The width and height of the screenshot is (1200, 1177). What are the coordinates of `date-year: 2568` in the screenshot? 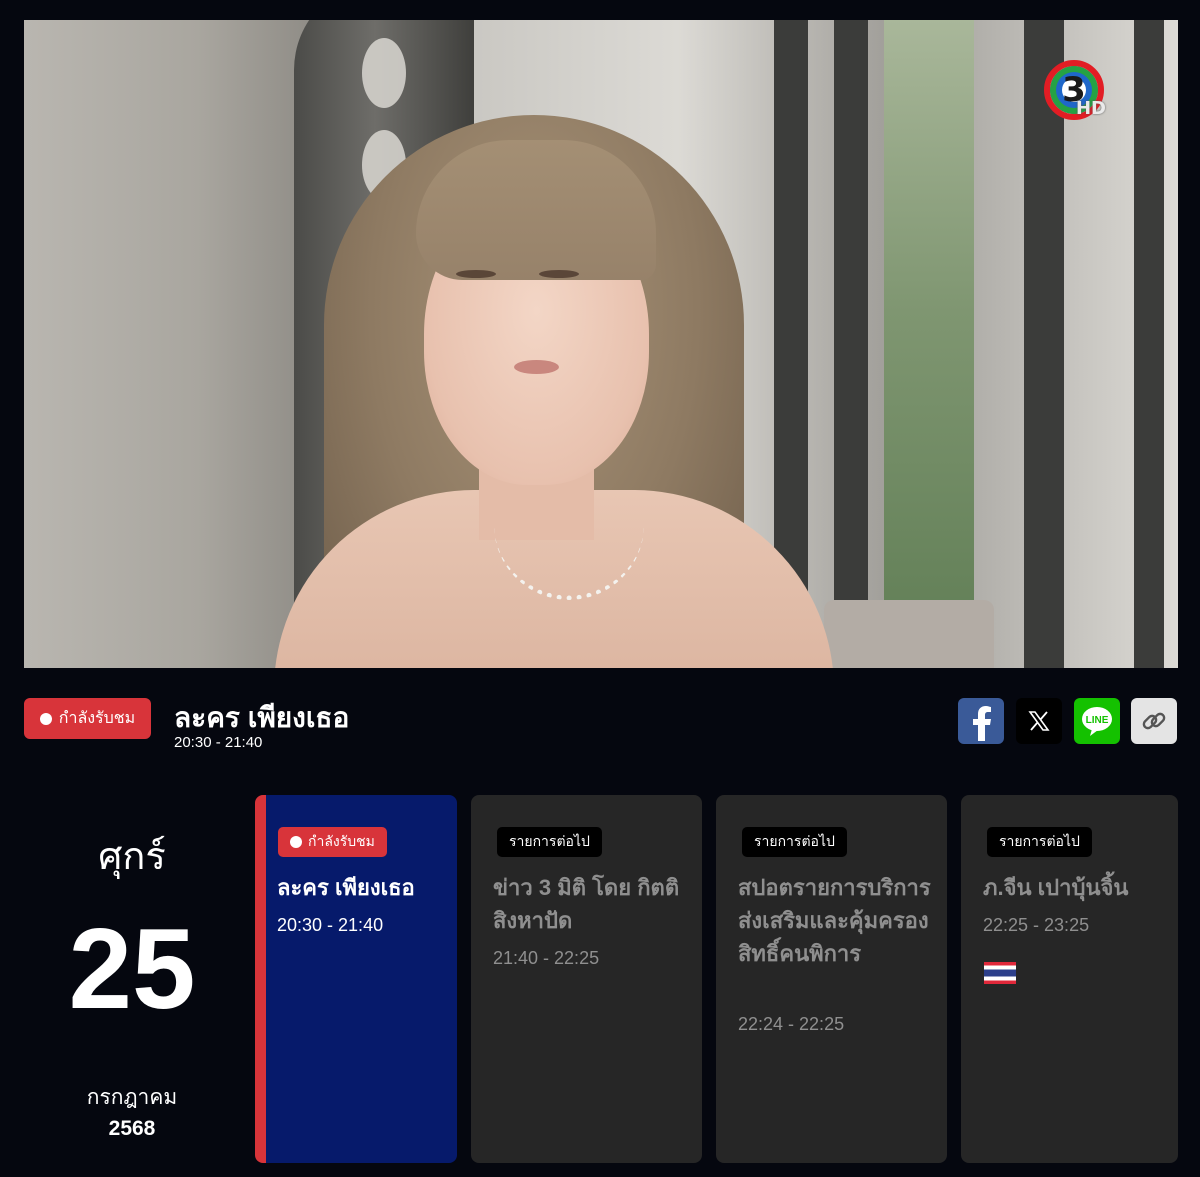 It's located at (132, 1128).